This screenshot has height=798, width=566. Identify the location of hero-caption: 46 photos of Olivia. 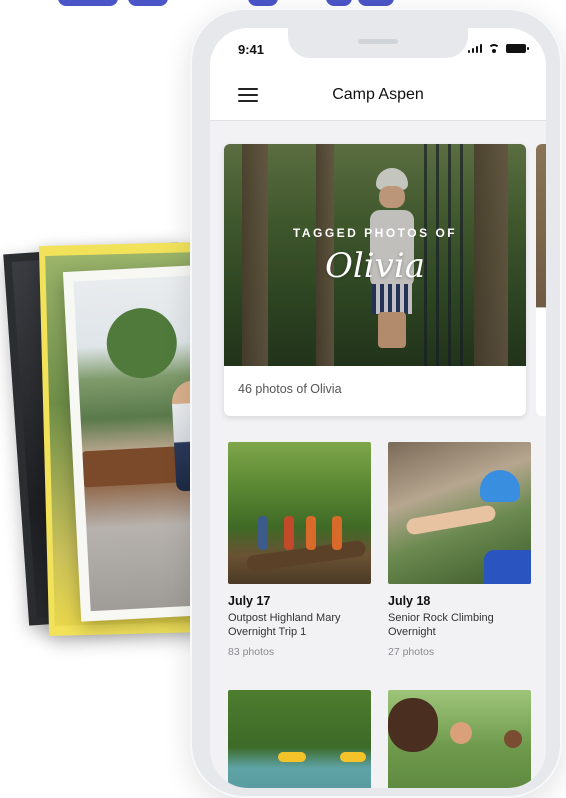
(290, 389).